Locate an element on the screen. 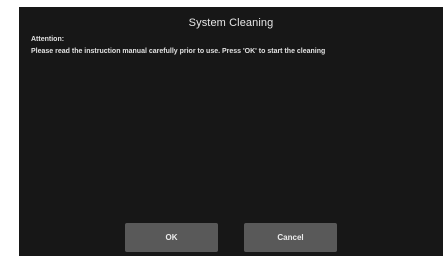  cancel-button-label: Cancel is located at coordinates (290, 237).